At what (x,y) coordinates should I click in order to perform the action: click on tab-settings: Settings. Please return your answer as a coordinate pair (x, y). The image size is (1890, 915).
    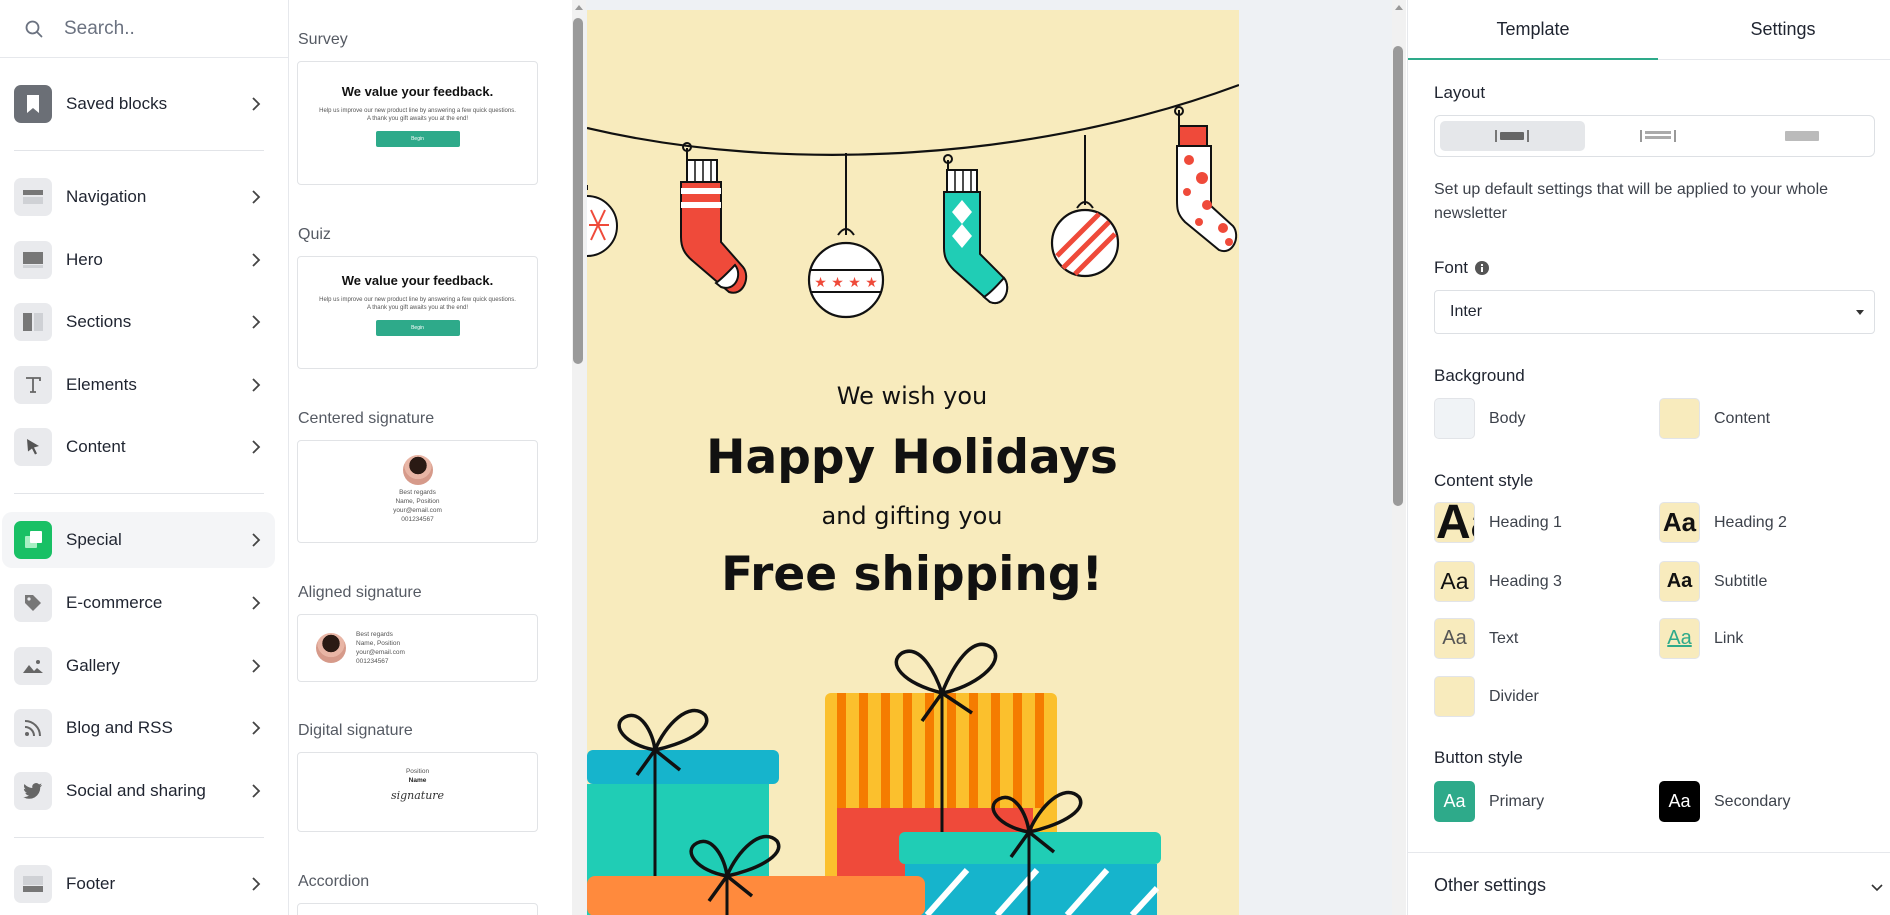
    Looking at the image, I should click on (1774, 30).